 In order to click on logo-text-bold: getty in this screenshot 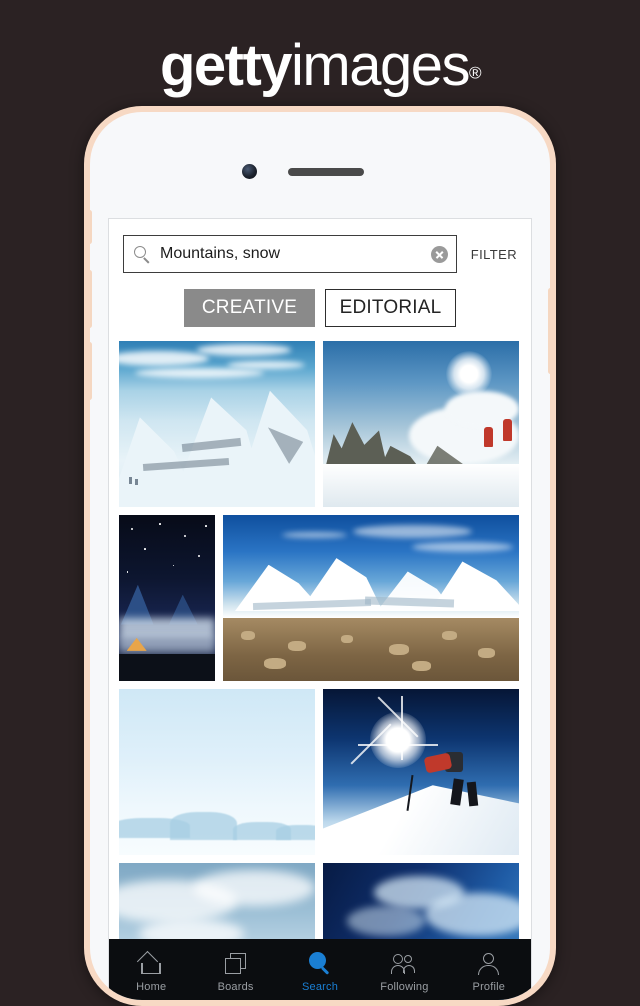, I will do `click(226, 65)`.